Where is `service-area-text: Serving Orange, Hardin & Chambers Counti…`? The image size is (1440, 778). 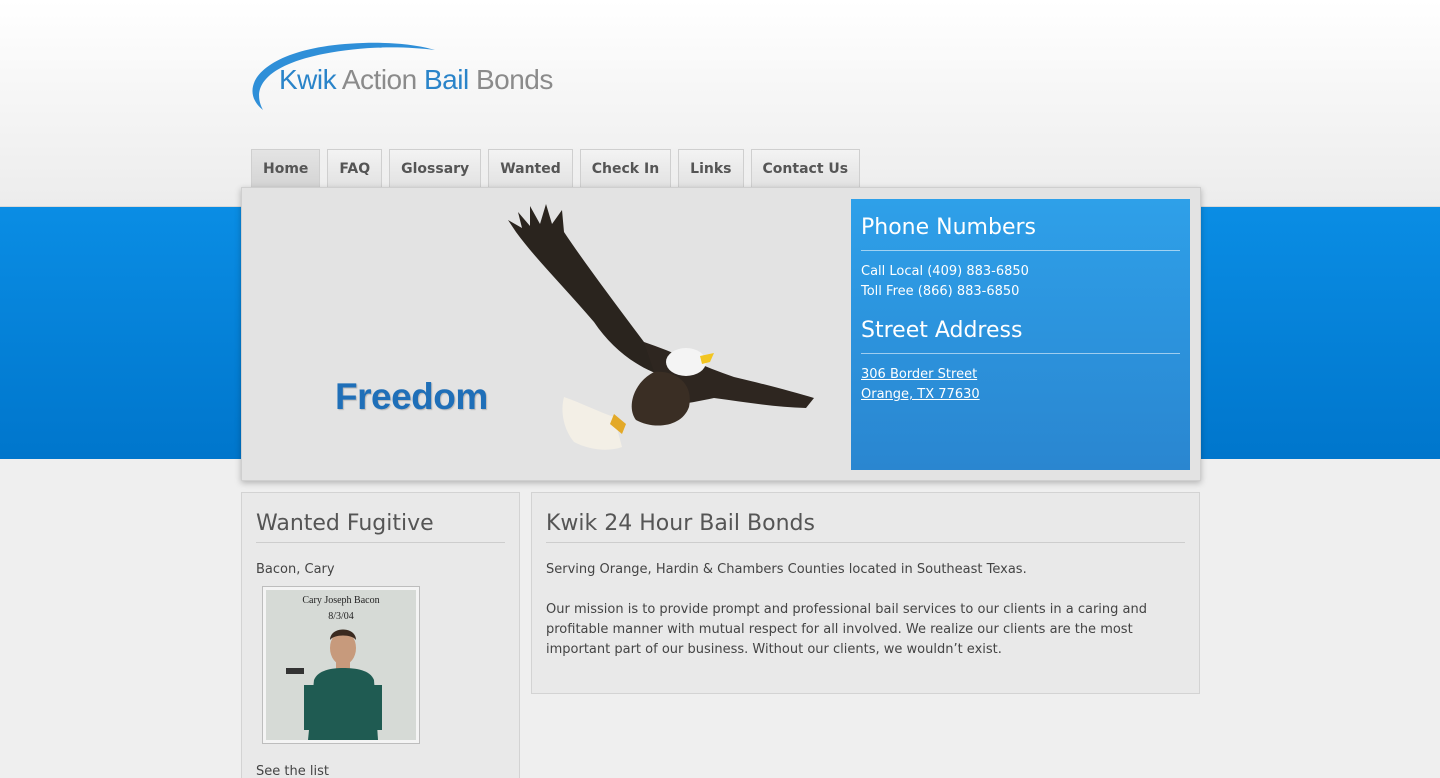 service-area-text: Serving Orange, Hardin & Chambers Counti… is located at coordinates (786, 569).